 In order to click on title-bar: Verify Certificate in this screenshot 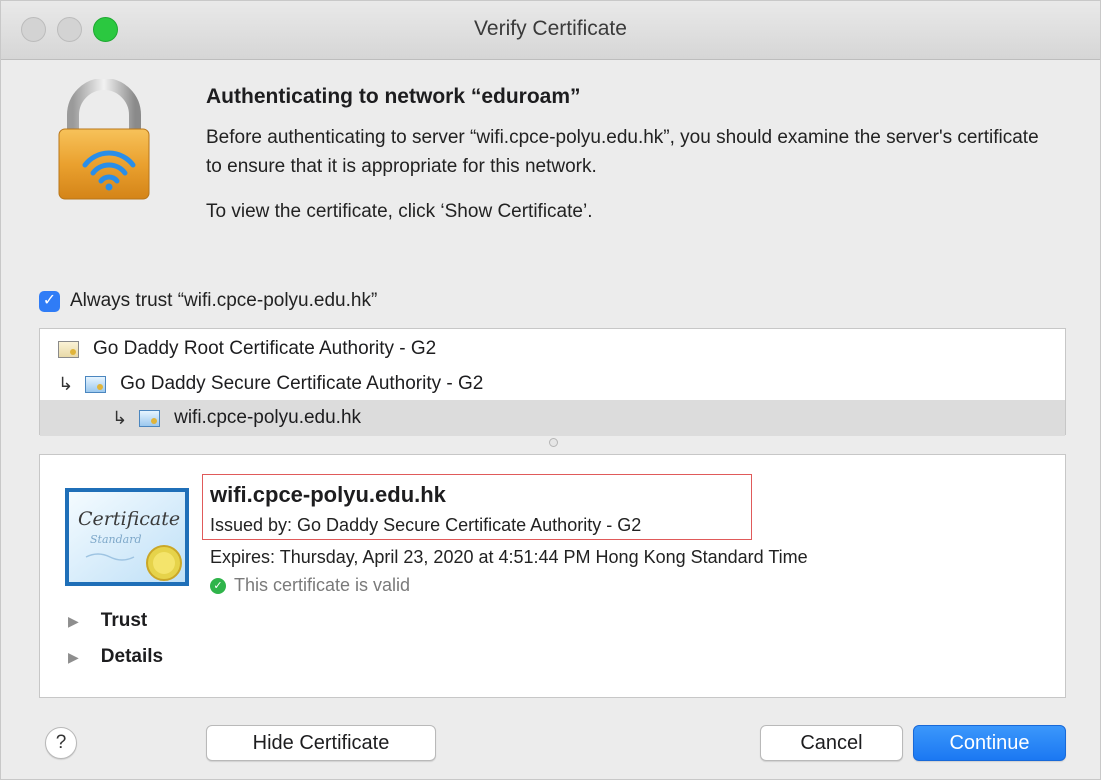, I will do `click(550, 30)`.